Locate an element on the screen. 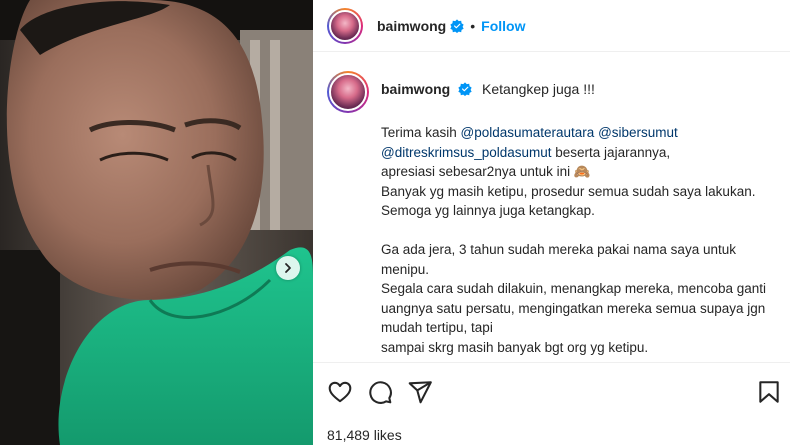  caption-line: Semoga yg lainnya juga ketangkap. is located at coordinates (488, 210).